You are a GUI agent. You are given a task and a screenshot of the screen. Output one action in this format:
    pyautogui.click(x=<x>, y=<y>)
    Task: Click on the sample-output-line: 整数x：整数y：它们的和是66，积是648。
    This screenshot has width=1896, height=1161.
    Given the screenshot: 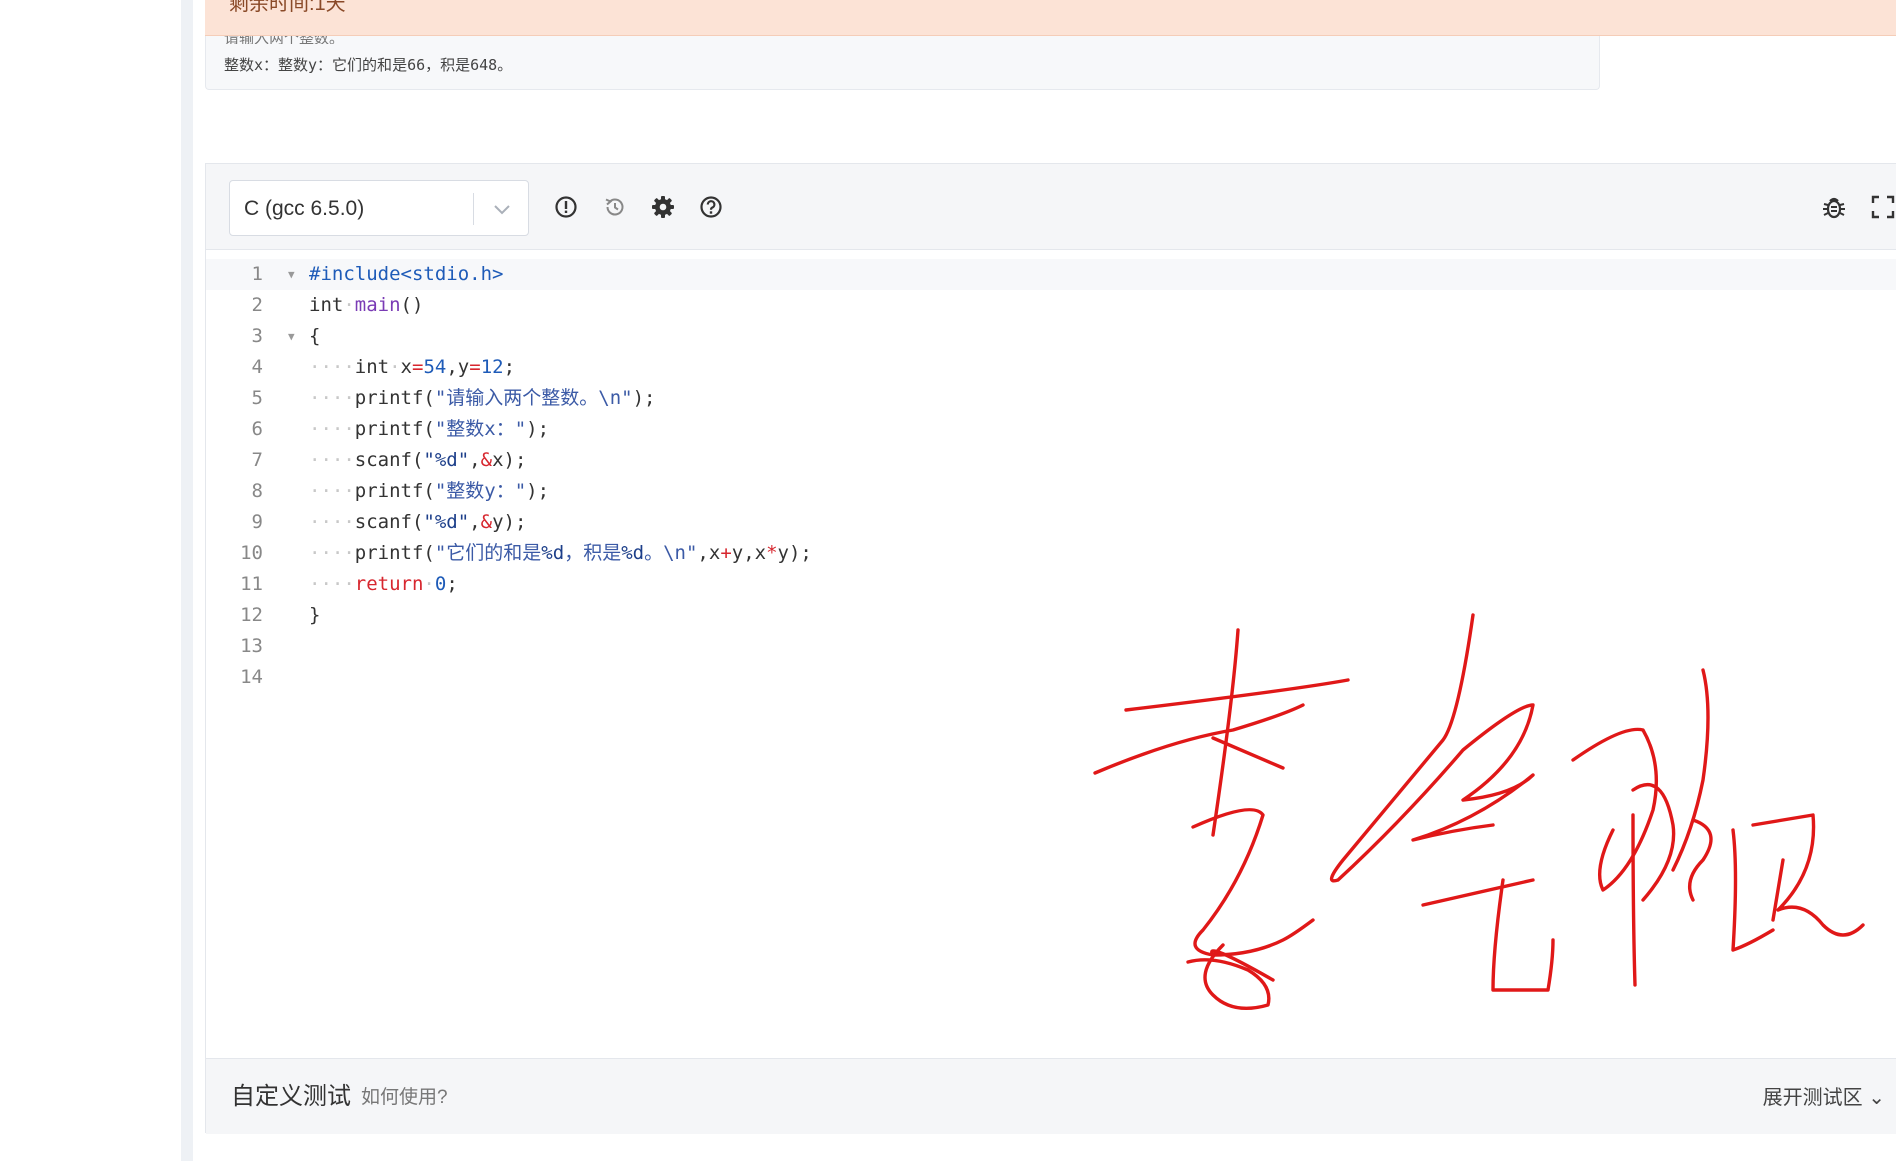 What is the action you would take?
    pyautogui.click(x=368, y=65)
    